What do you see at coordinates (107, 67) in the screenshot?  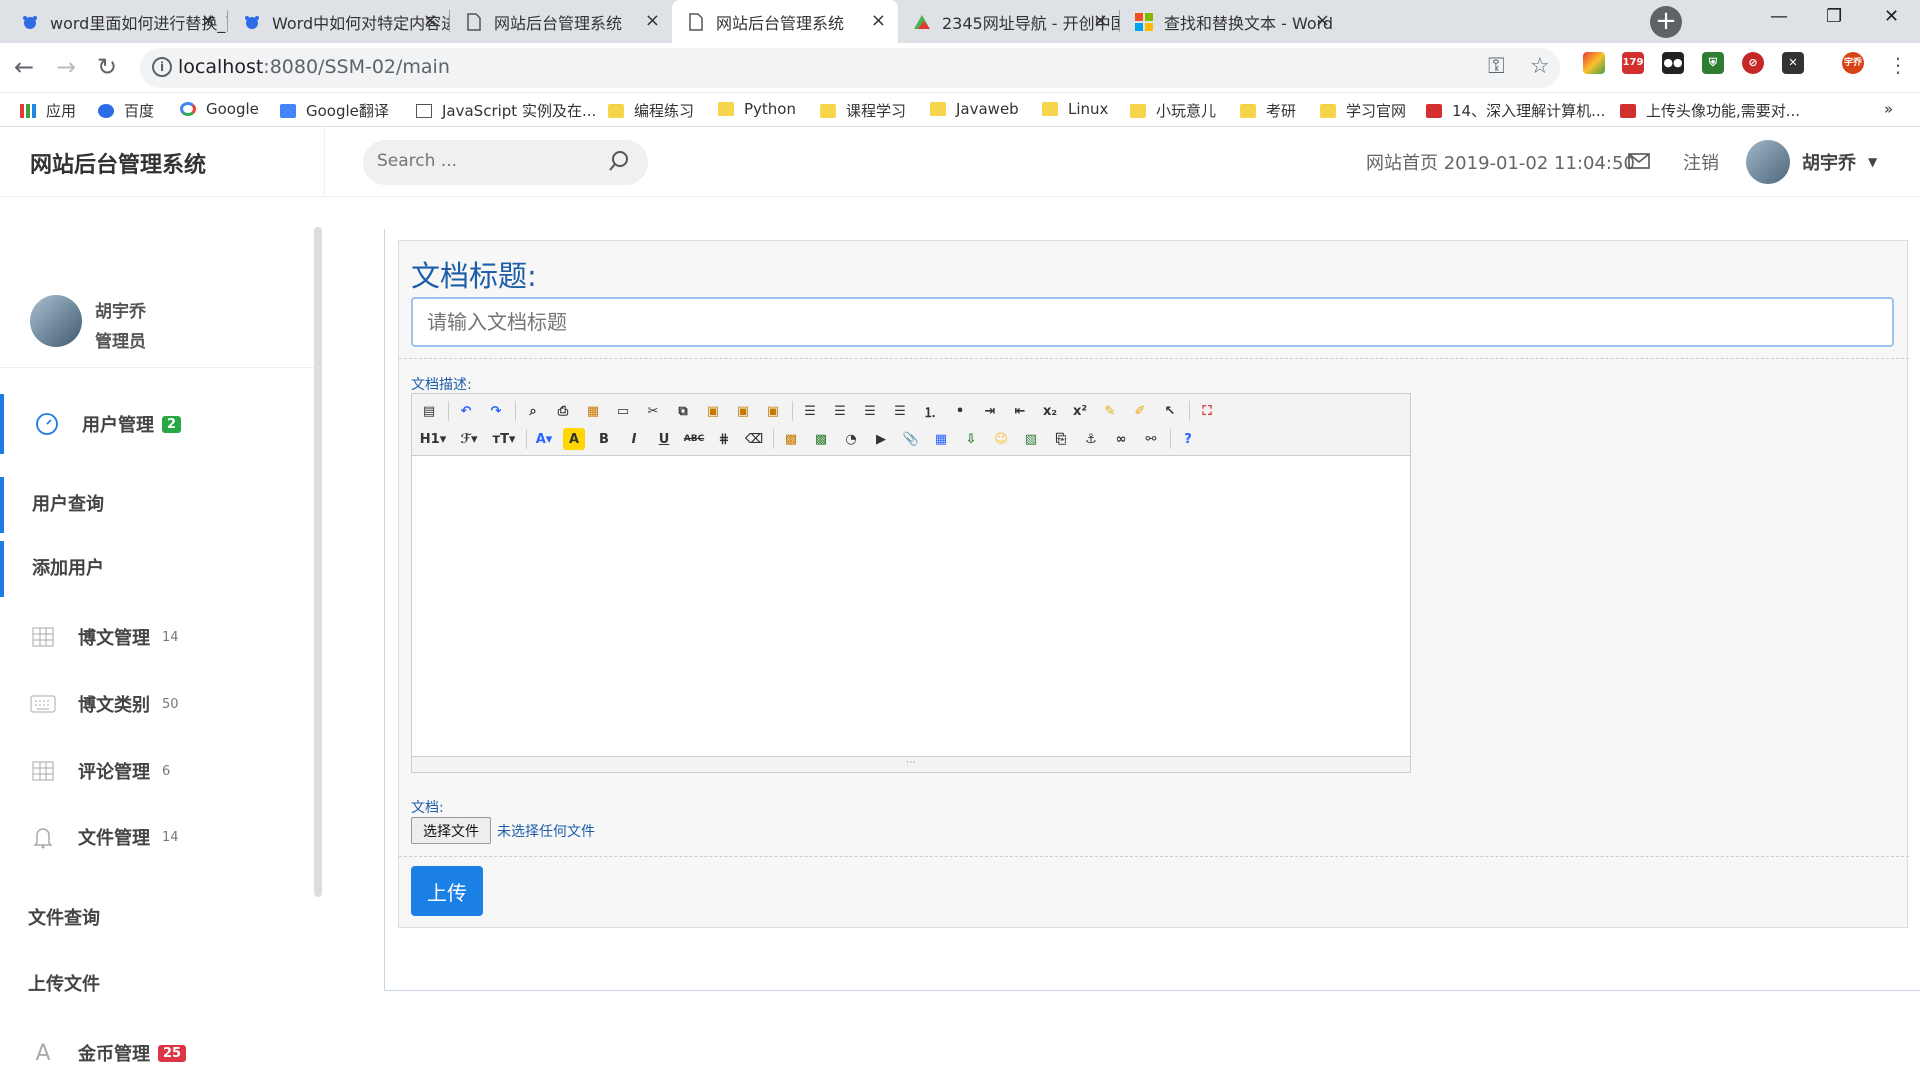 I see `reload-icon: ↻` at bounding box center [107, 67].